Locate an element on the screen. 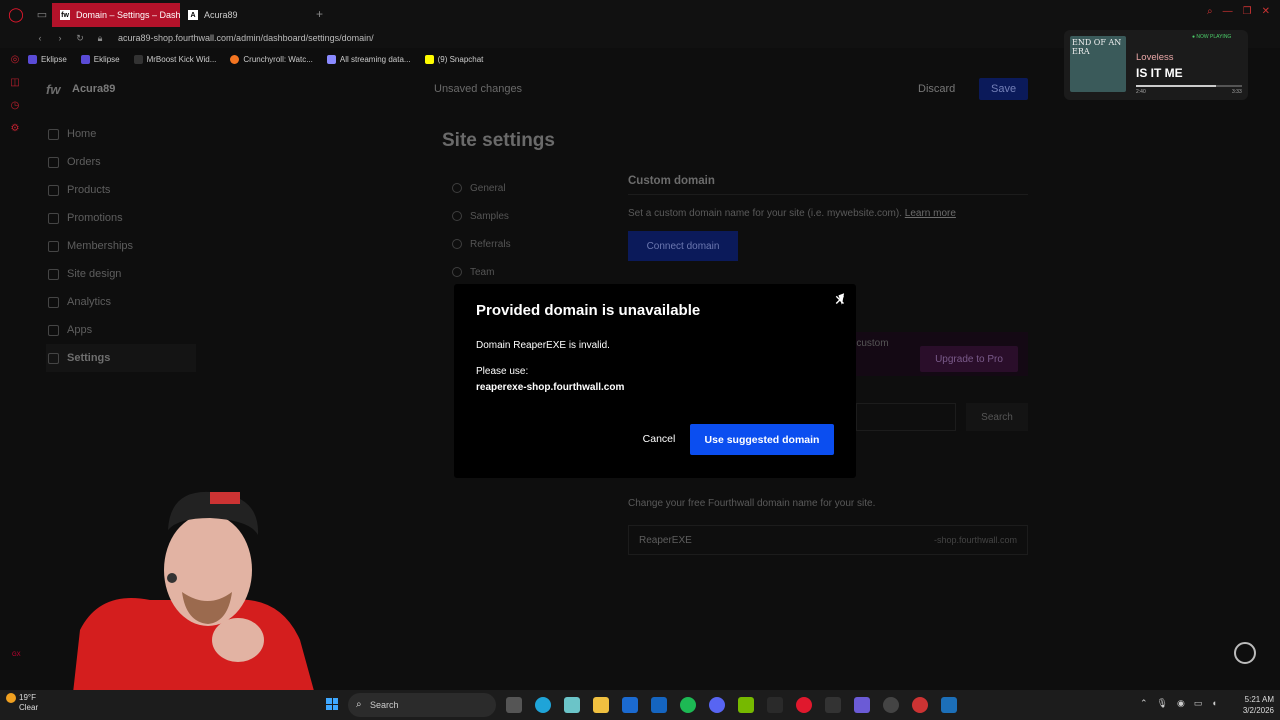 The width and height of the screenshot is (1280, 720). taskbar-search: ⌕ Search is located at coordinates (422, 705).